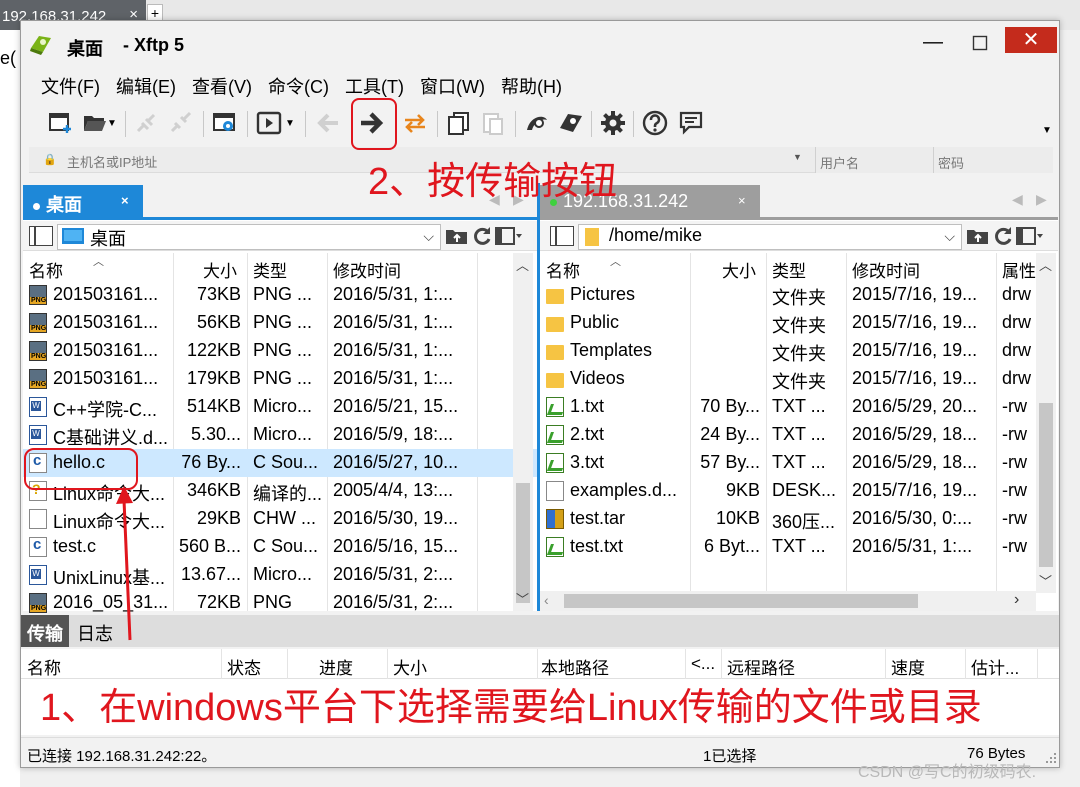 This screenshot has width=1080, height=787. I want to click on watermark: CSDN @写C的初级码农., so click(947, 772).